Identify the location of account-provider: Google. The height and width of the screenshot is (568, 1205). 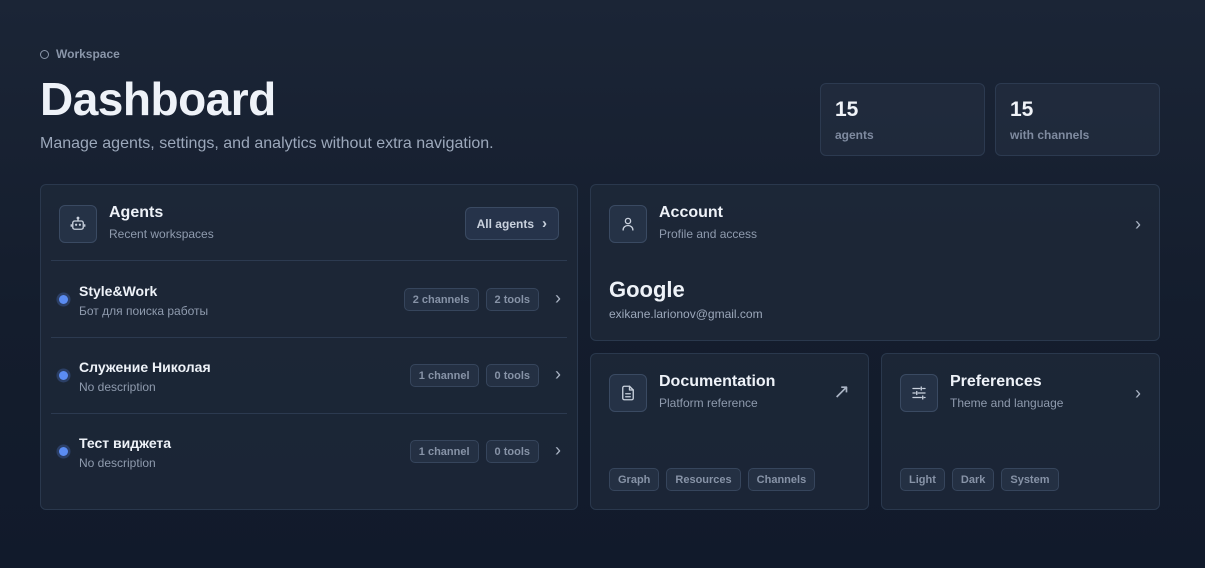
(647, 289).